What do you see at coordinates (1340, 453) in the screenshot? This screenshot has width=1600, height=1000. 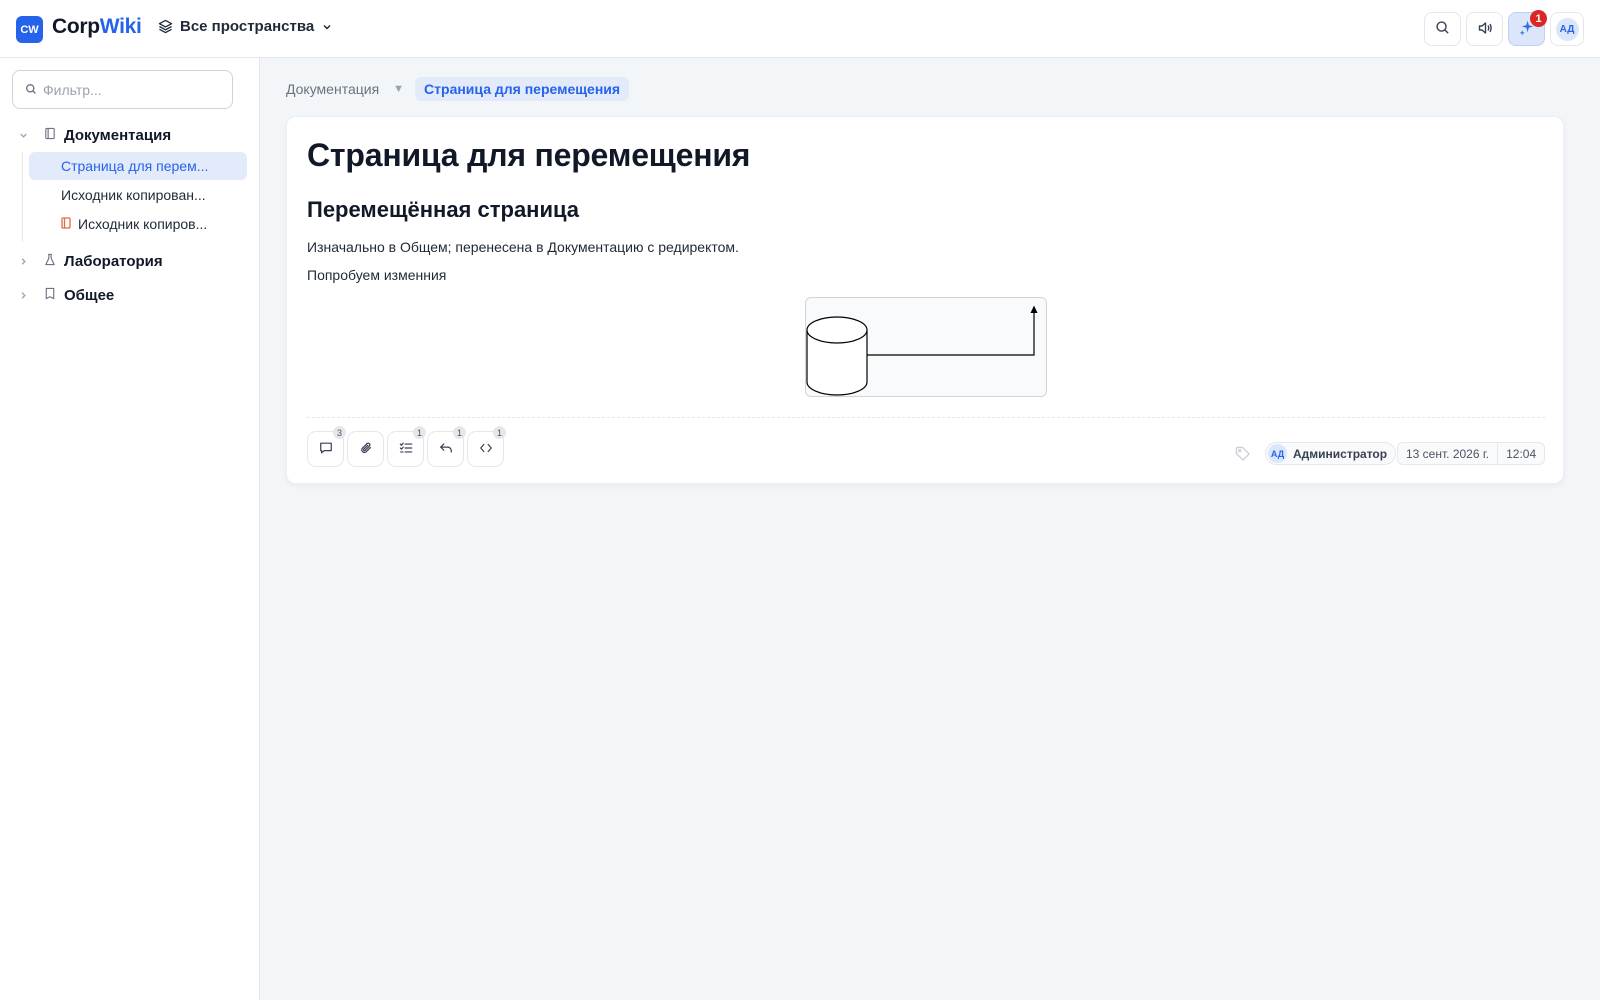 I see `author-name: Администратор` at bounding box center [1340, 453].